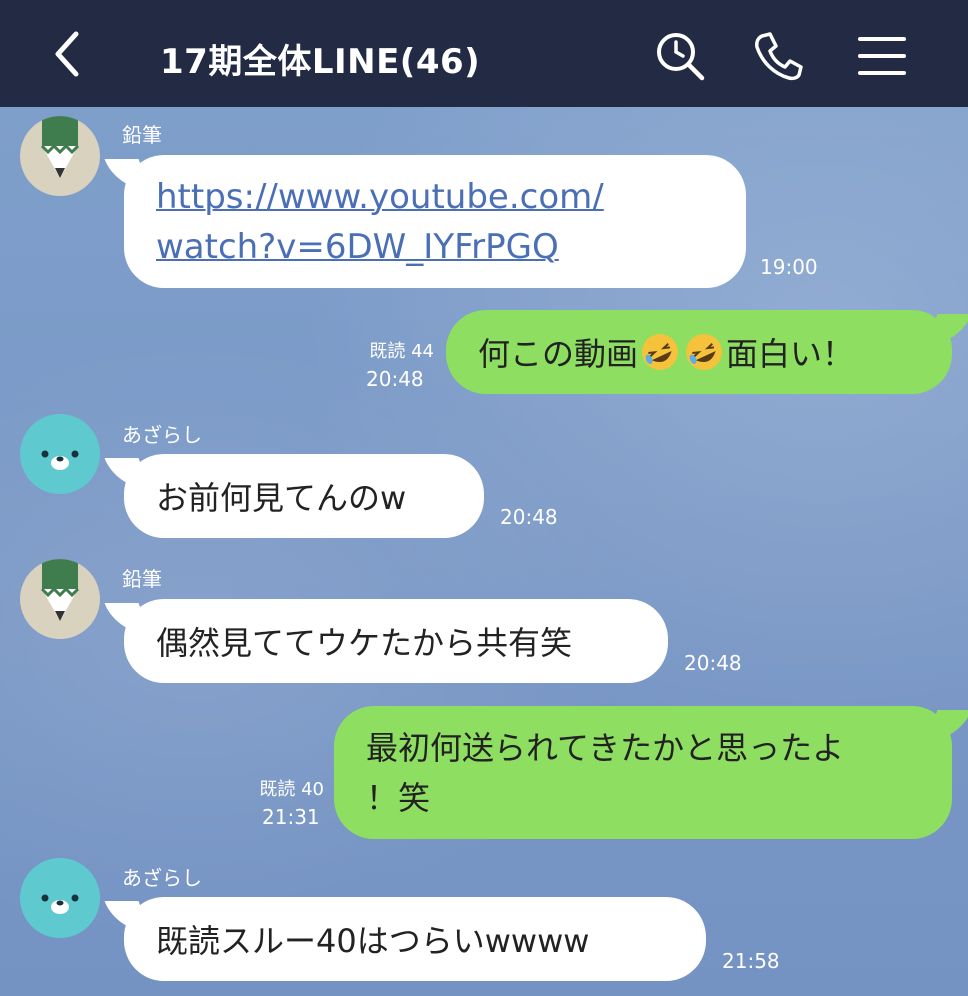 The height and width of the screenshot is (996, 968). Describe the element at coordinates (751, 961) in the screenshot. I see `timestamp: 21:58` at that location.